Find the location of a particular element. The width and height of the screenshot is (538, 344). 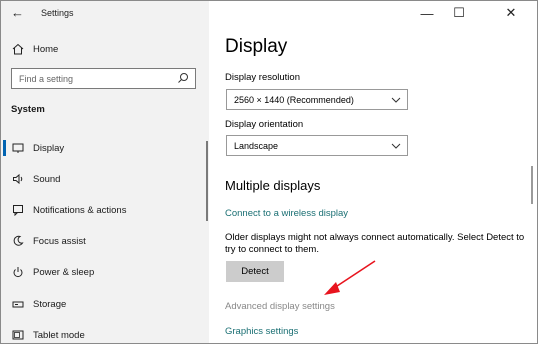

sidebar-item-home: Home is located at coordinates (34, 49).